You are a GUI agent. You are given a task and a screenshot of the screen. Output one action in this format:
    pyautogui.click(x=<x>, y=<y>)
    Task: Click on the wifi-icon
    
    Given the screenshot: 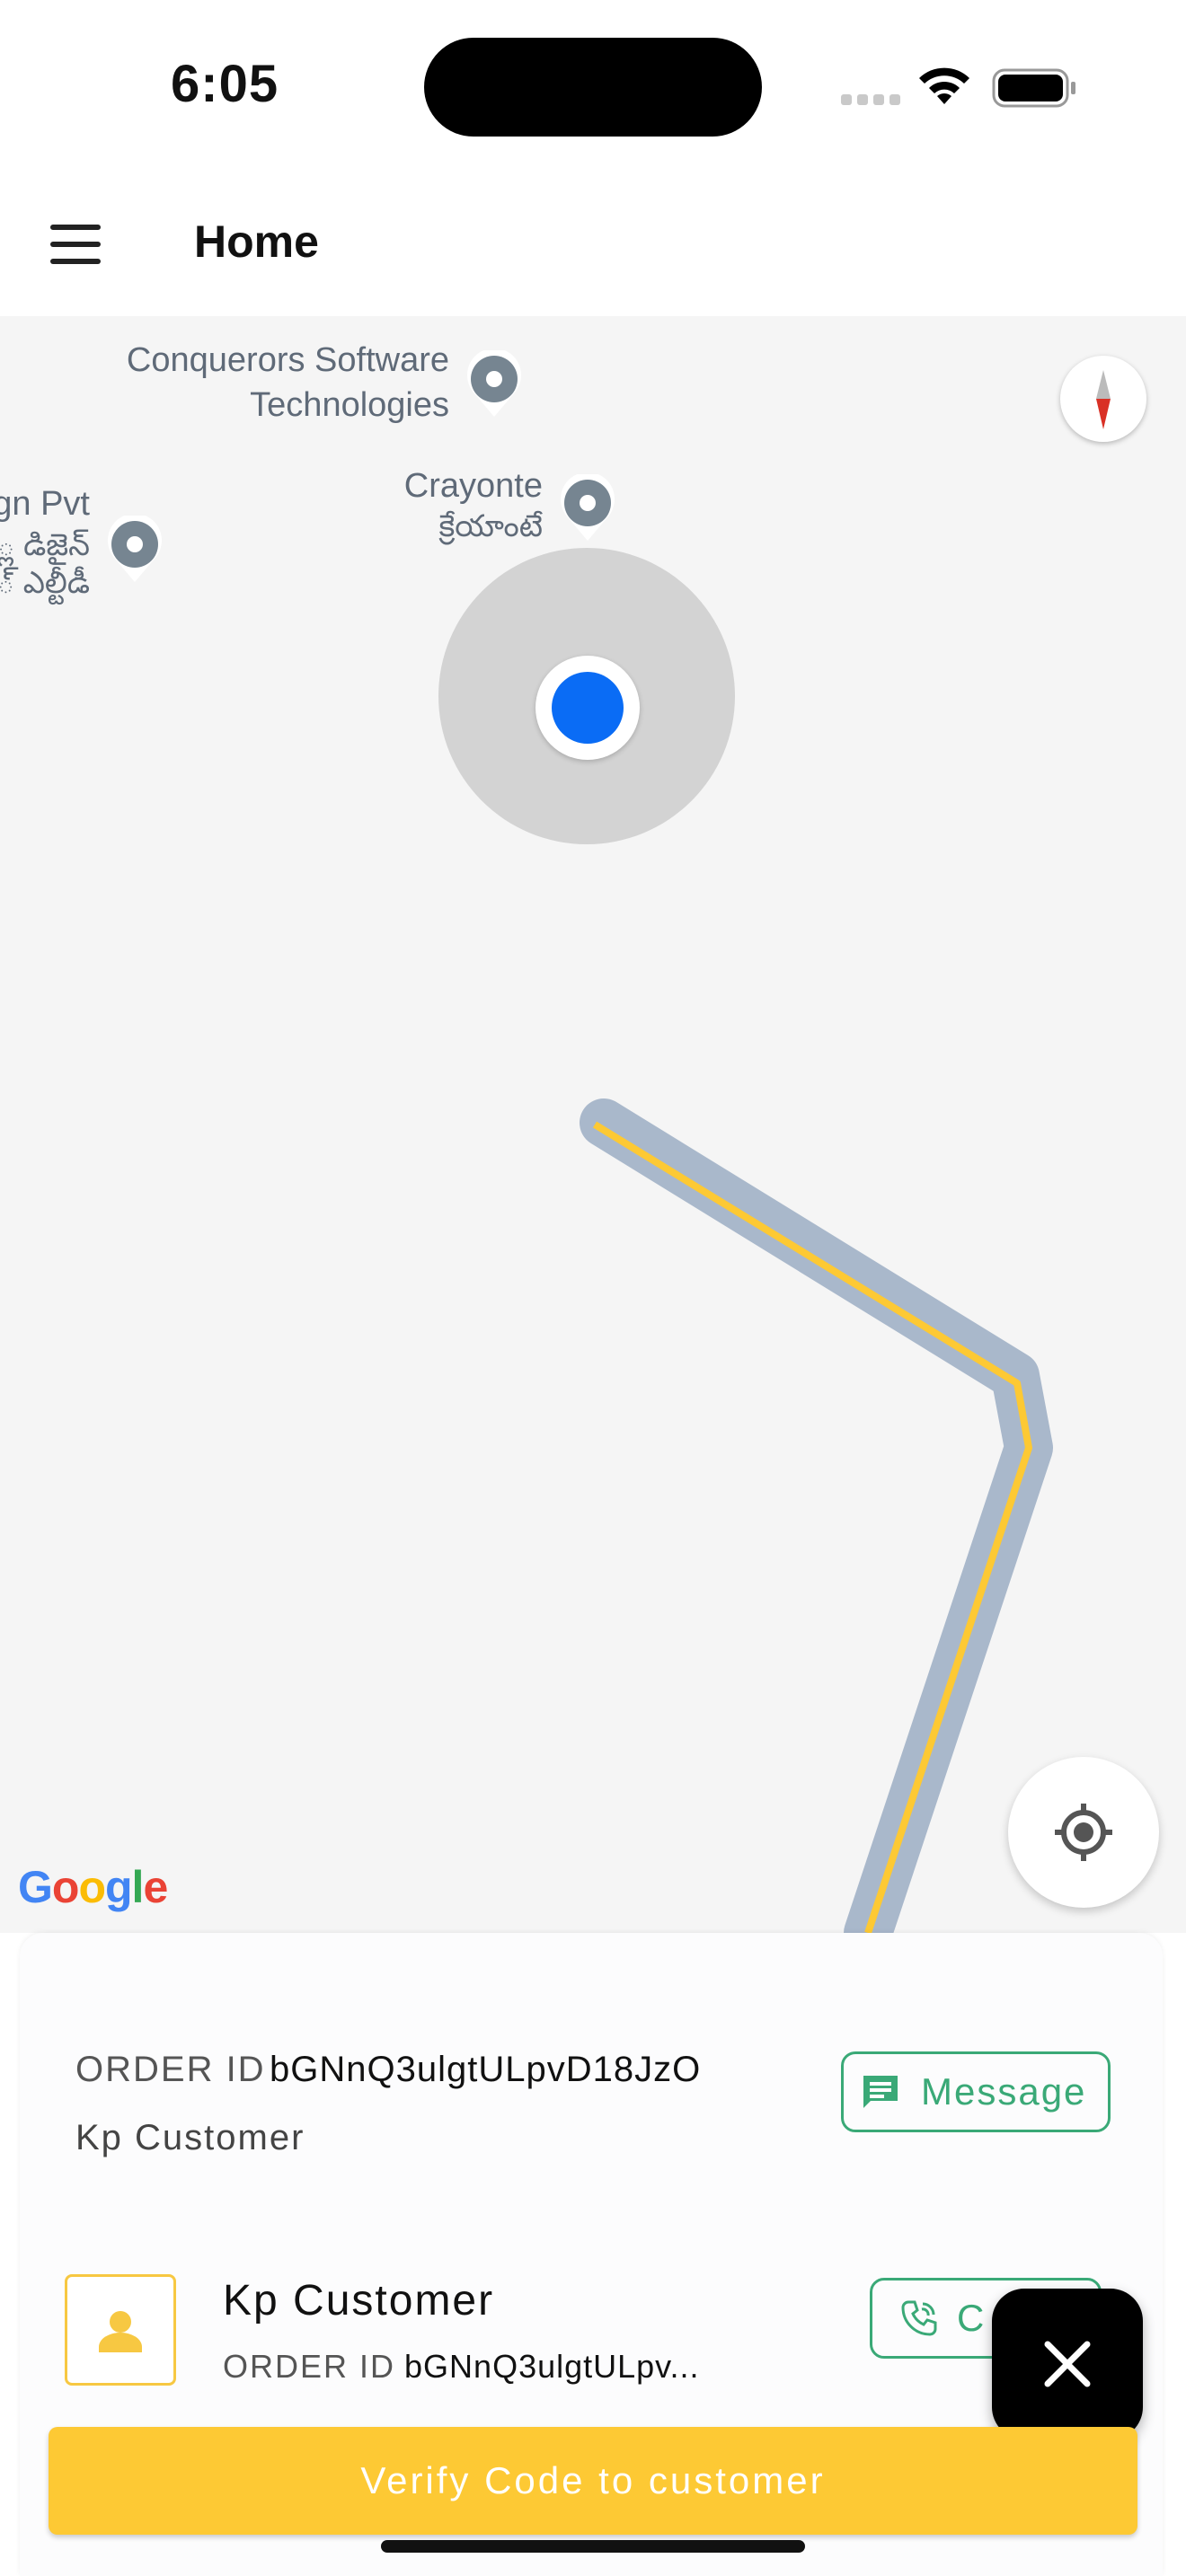 What is the action you would take?
    pyautogui.click(x=944, y=88)
    